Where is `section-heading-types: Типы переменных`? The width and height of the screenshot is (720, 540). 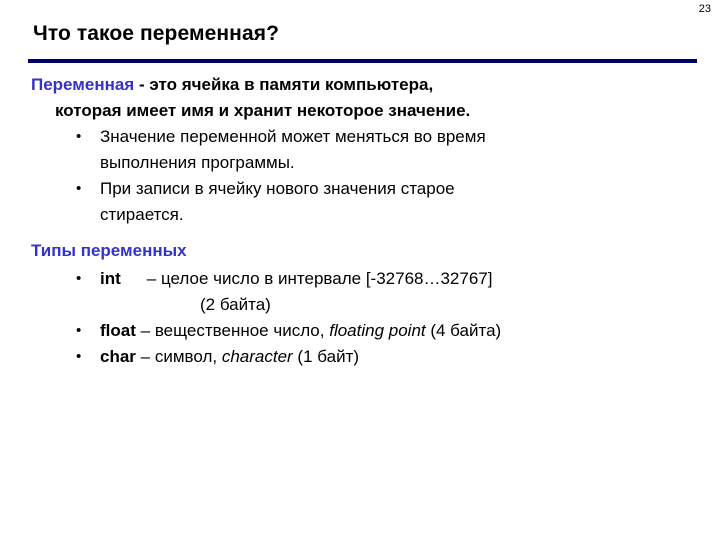
section-heading-types: Типы переменных is located at coordinates (109, 250).